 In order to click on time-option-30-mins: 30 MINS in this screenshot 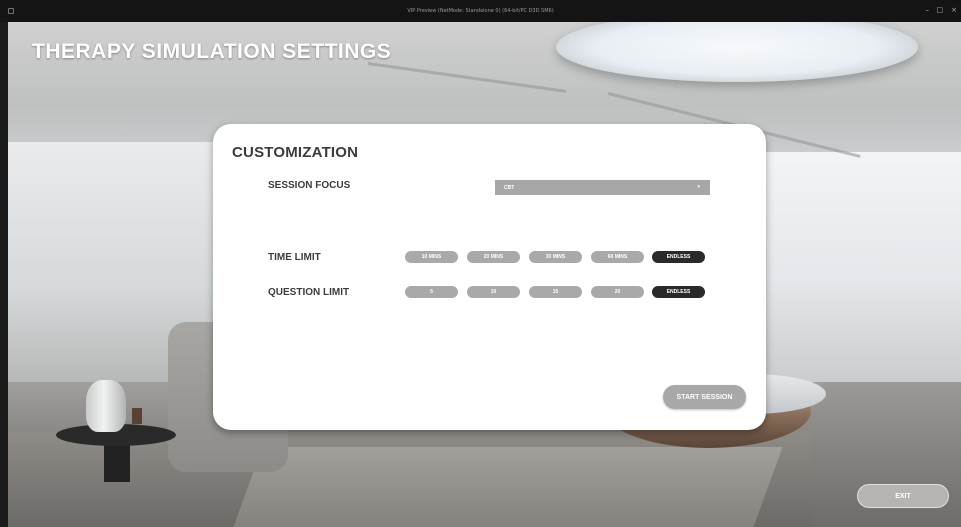, I will do `click(555, 257)`.